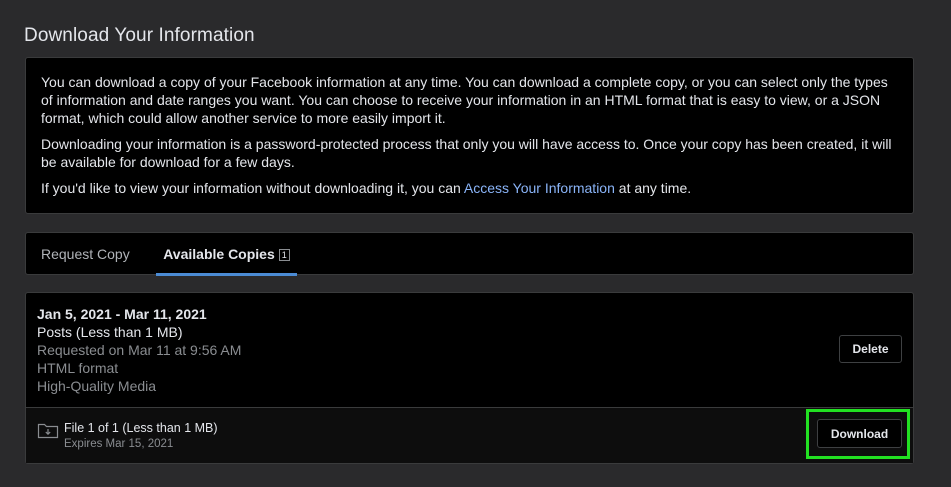 Image resolution: width=951 pixels, height=487 pixels. Describe the element at coordinates (226, 274) in the screenshot. I see `active-tab-indicator` at that location.